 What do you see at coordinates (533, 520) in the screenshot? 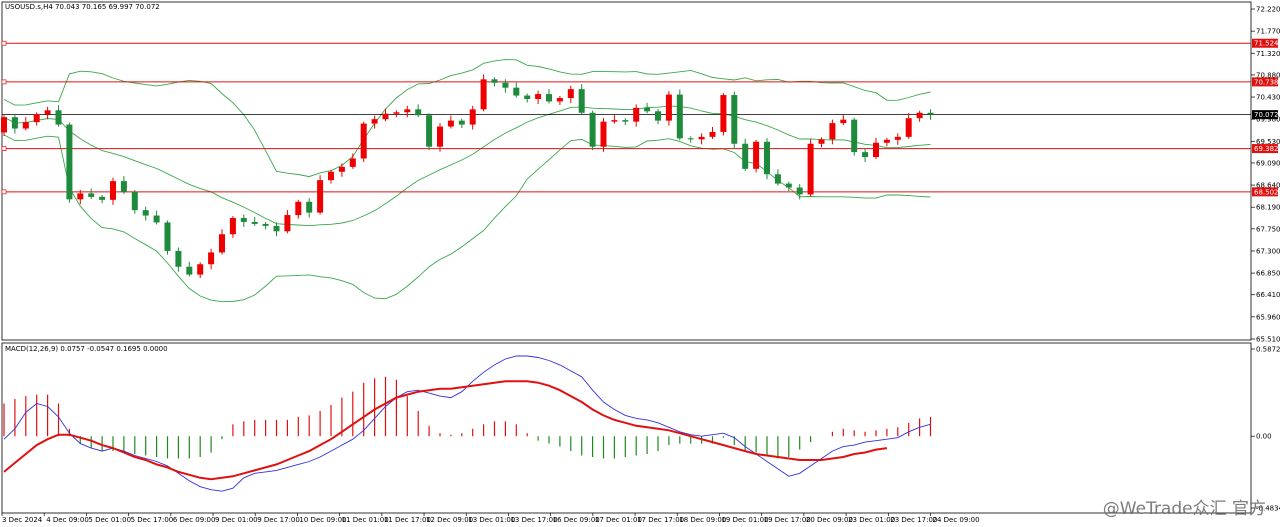
I see `time-tick-label: 13 Dec 17:00` at bounding box center [533, 520].